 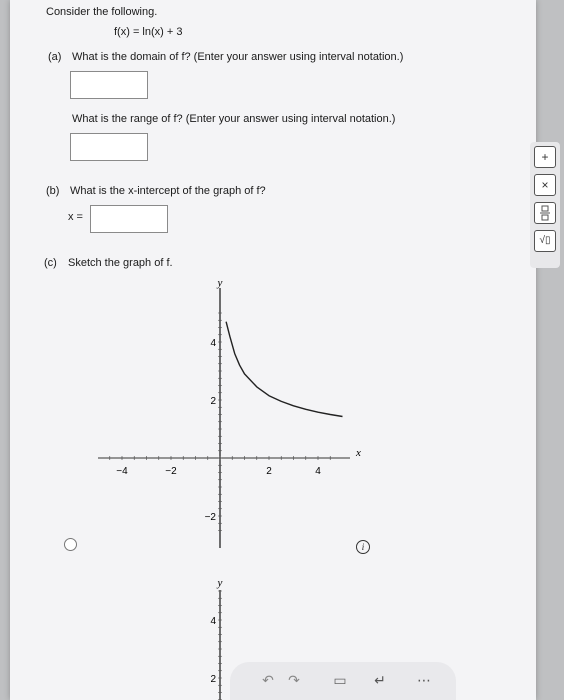 What do you see at coordinates (545, 241) in the screenshot?
I see `sqrt-button: √▯` at bounding box center [545, 241].